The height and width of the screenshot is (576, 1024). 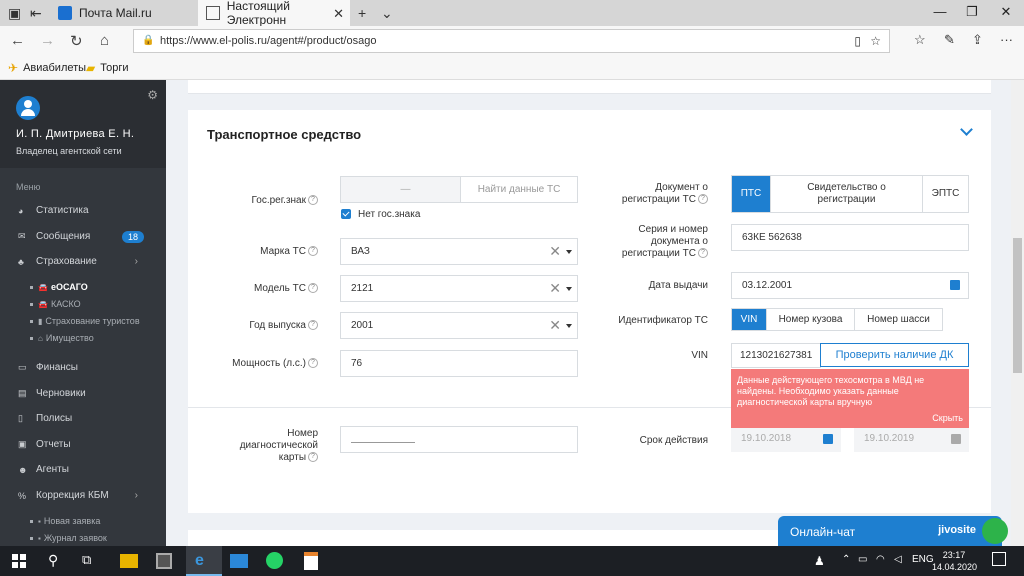 What do you see at coordinates (59, 287) in the screenshot?
I see `sidebar-sub-eosago: 🚘 еОСАГО` at bounding box center [59, 287].